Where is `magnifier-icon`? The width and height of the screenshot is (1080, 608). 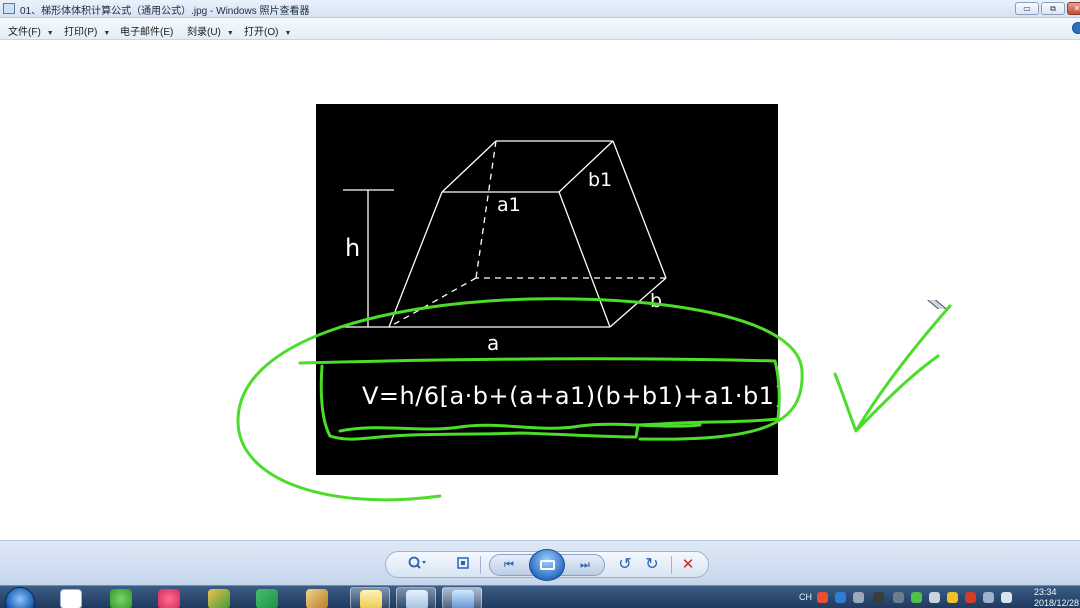 magnifier-icon is located at coordinates (417, 562).